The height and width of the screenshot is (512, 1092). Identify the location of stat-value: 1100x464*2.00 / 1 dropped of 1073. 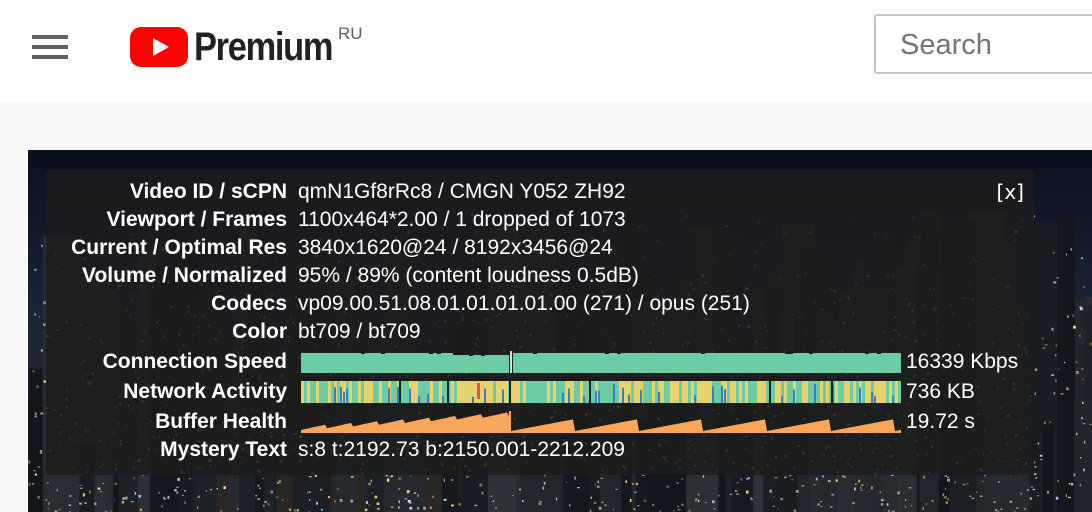
(462, 219).